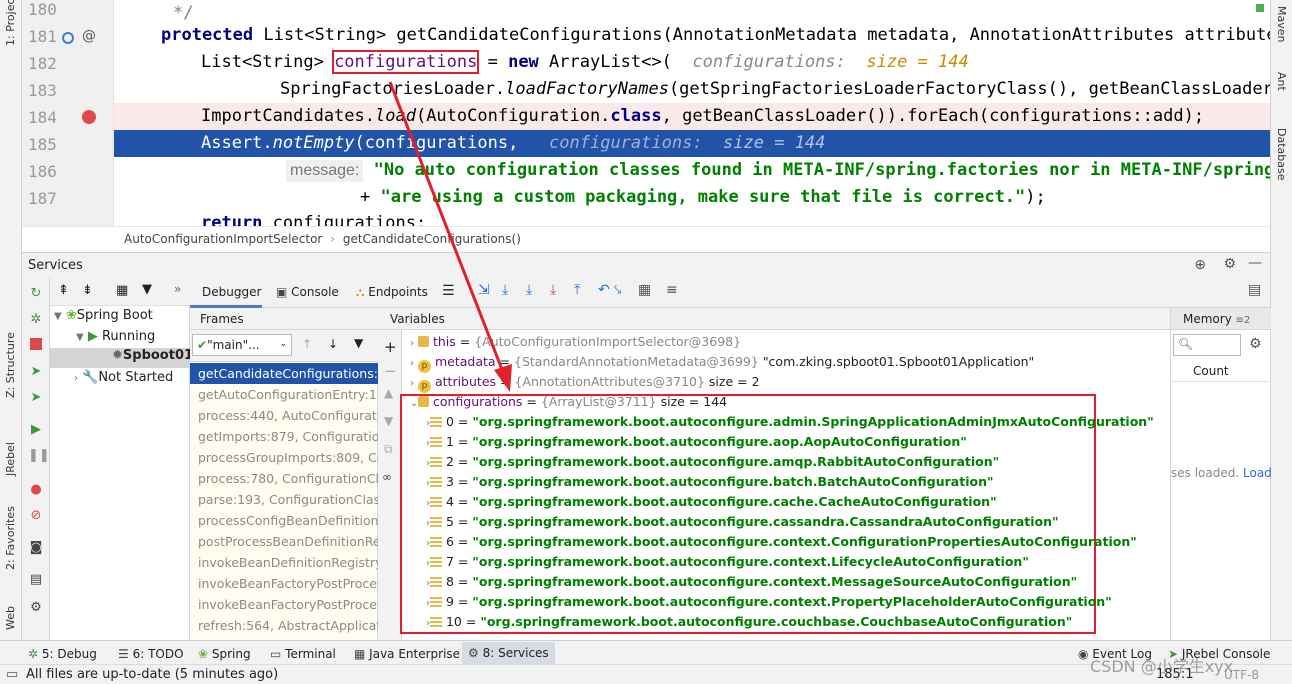 The height and width of the screenshot is (684, 1292). I want to click on show-execution-point-icon: ⇲, so click(484, 290).